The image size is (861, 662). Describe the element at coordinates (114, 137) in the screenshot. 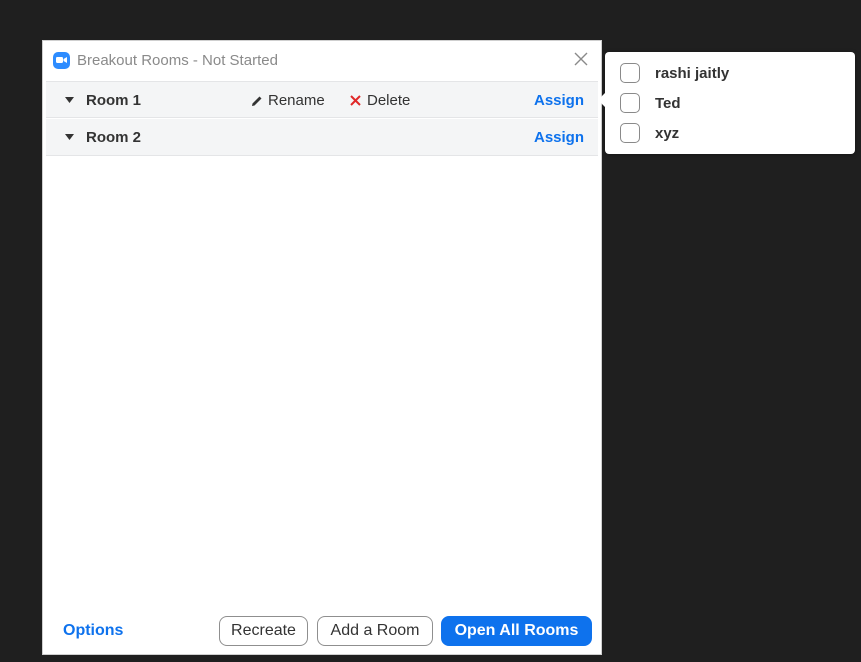

I see `room-name: Room 2` at that location.